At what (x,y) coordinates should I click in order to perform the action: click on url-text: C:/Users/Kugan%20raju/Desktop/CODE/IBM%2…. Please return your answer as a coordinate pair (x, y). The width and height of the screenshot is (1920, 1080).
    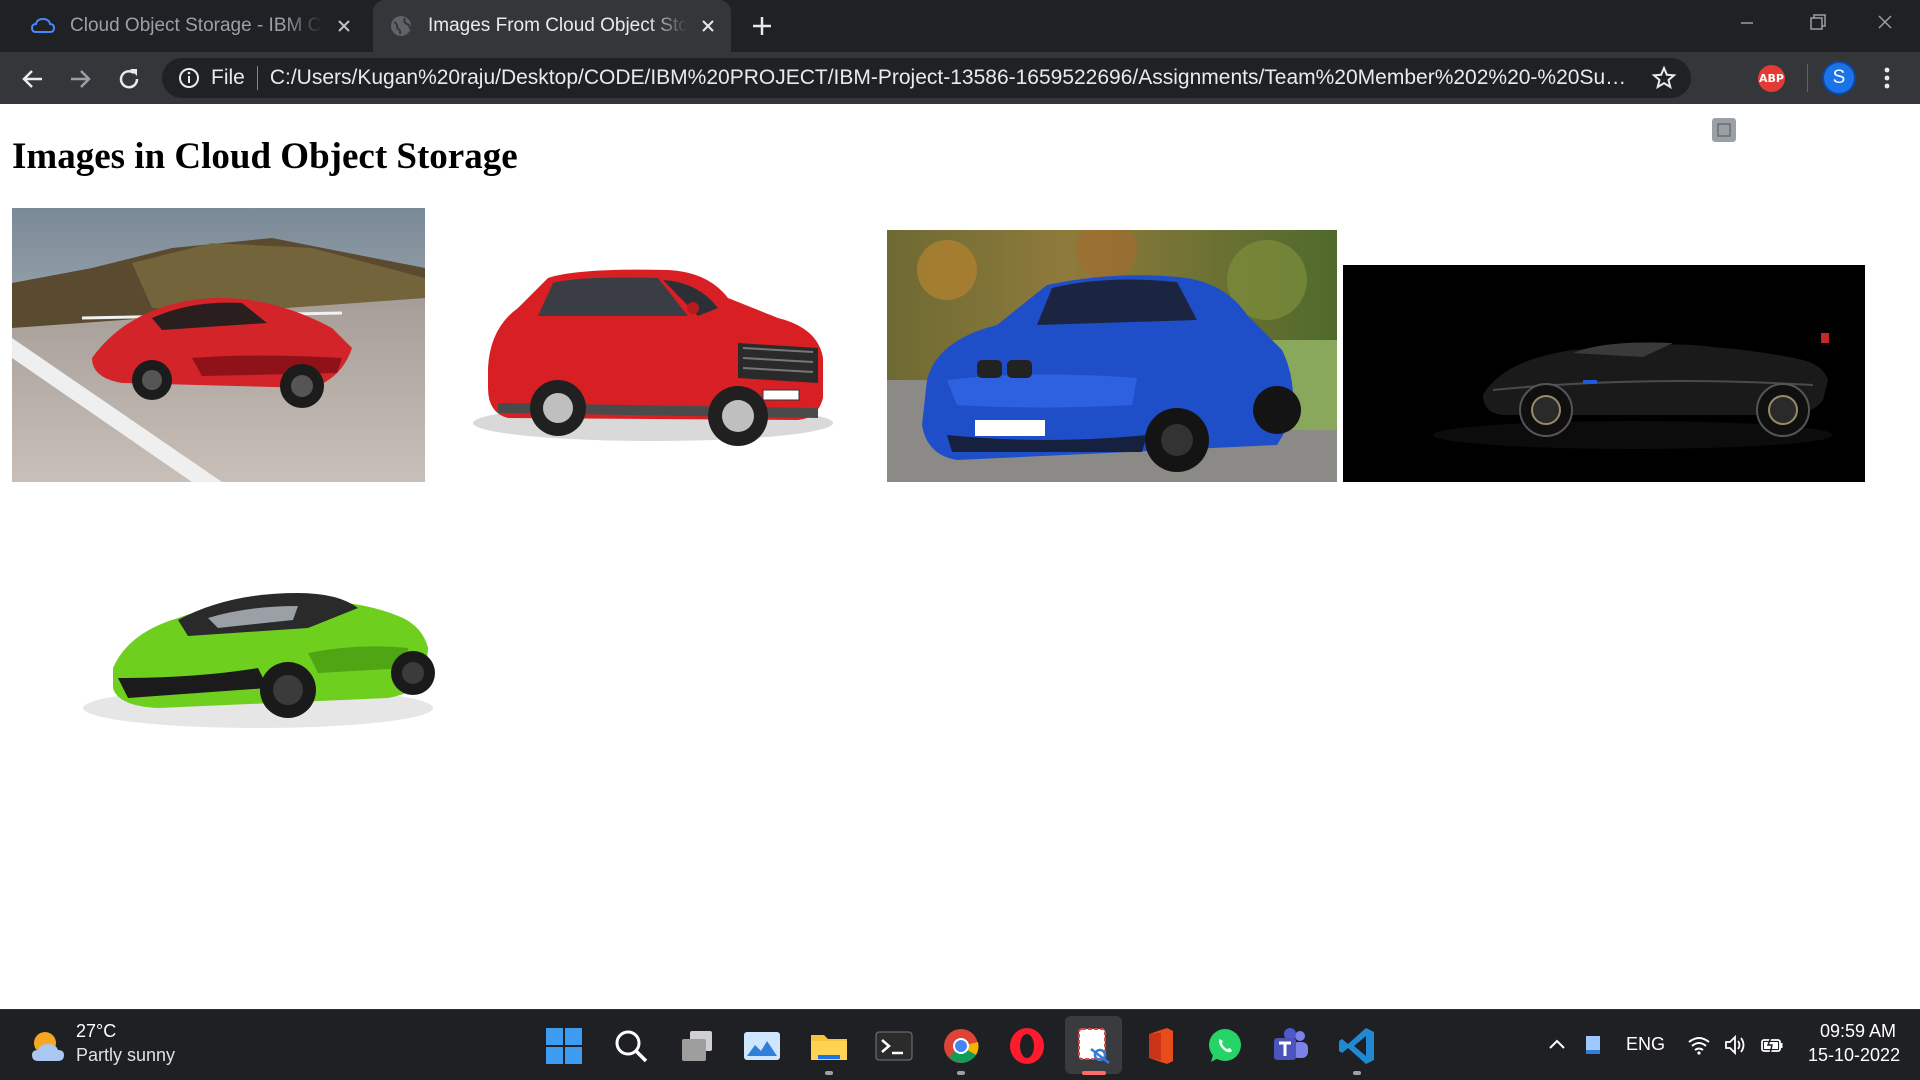
    Looking at the image, I should click on (950, 78).